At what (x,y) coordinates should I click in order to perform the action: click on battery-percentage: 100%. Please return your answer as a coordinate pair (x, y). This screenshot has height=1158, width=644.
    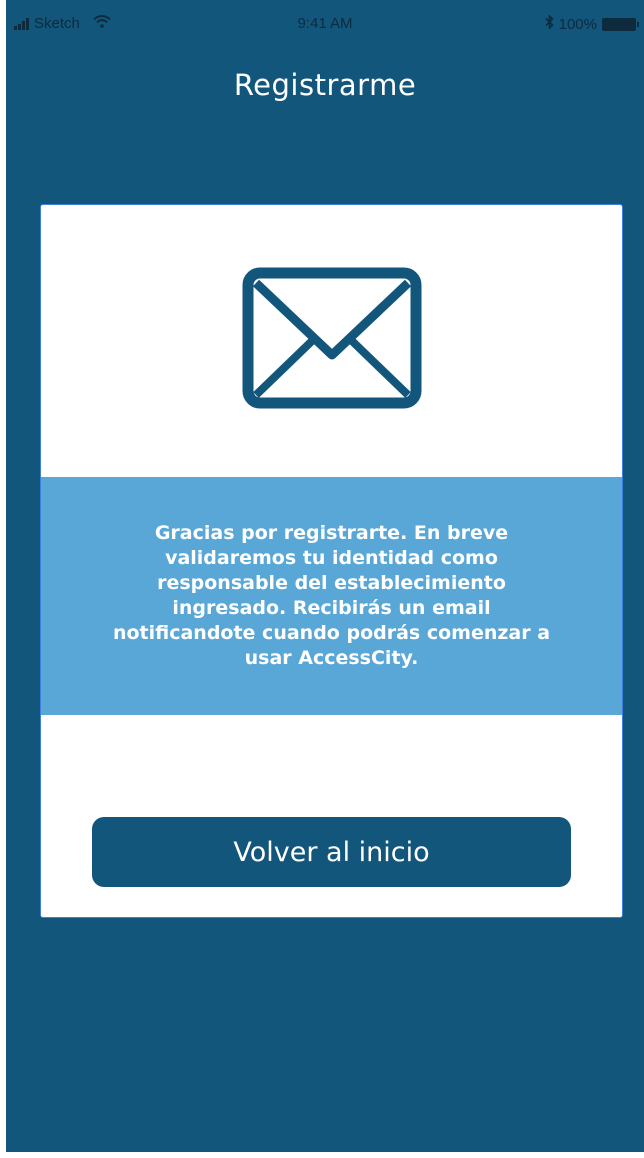
    Looking at the image, I should click on (577, 24).